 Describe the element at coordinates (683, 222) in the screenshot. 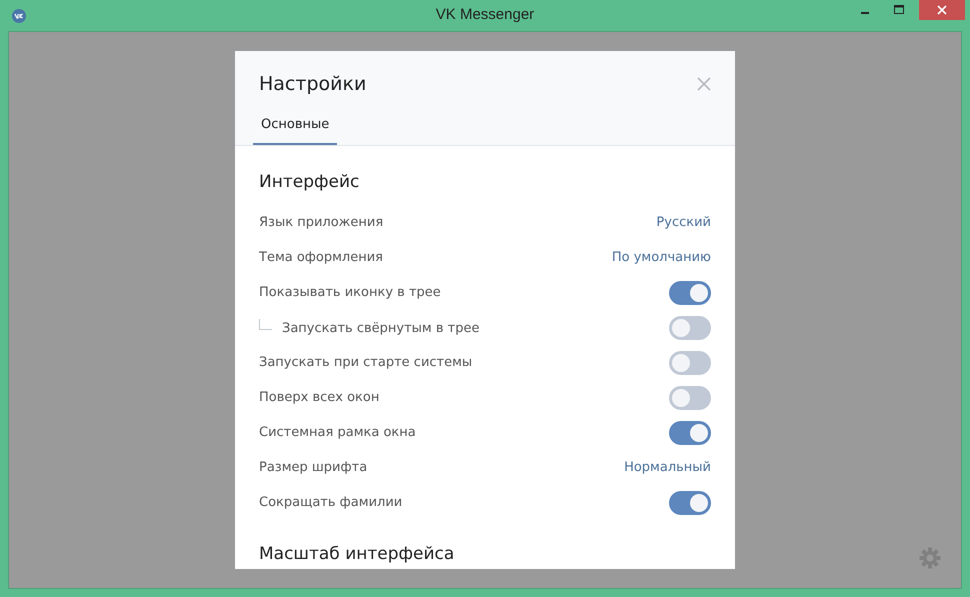

I see `setting-value-link: Русский` at that location.